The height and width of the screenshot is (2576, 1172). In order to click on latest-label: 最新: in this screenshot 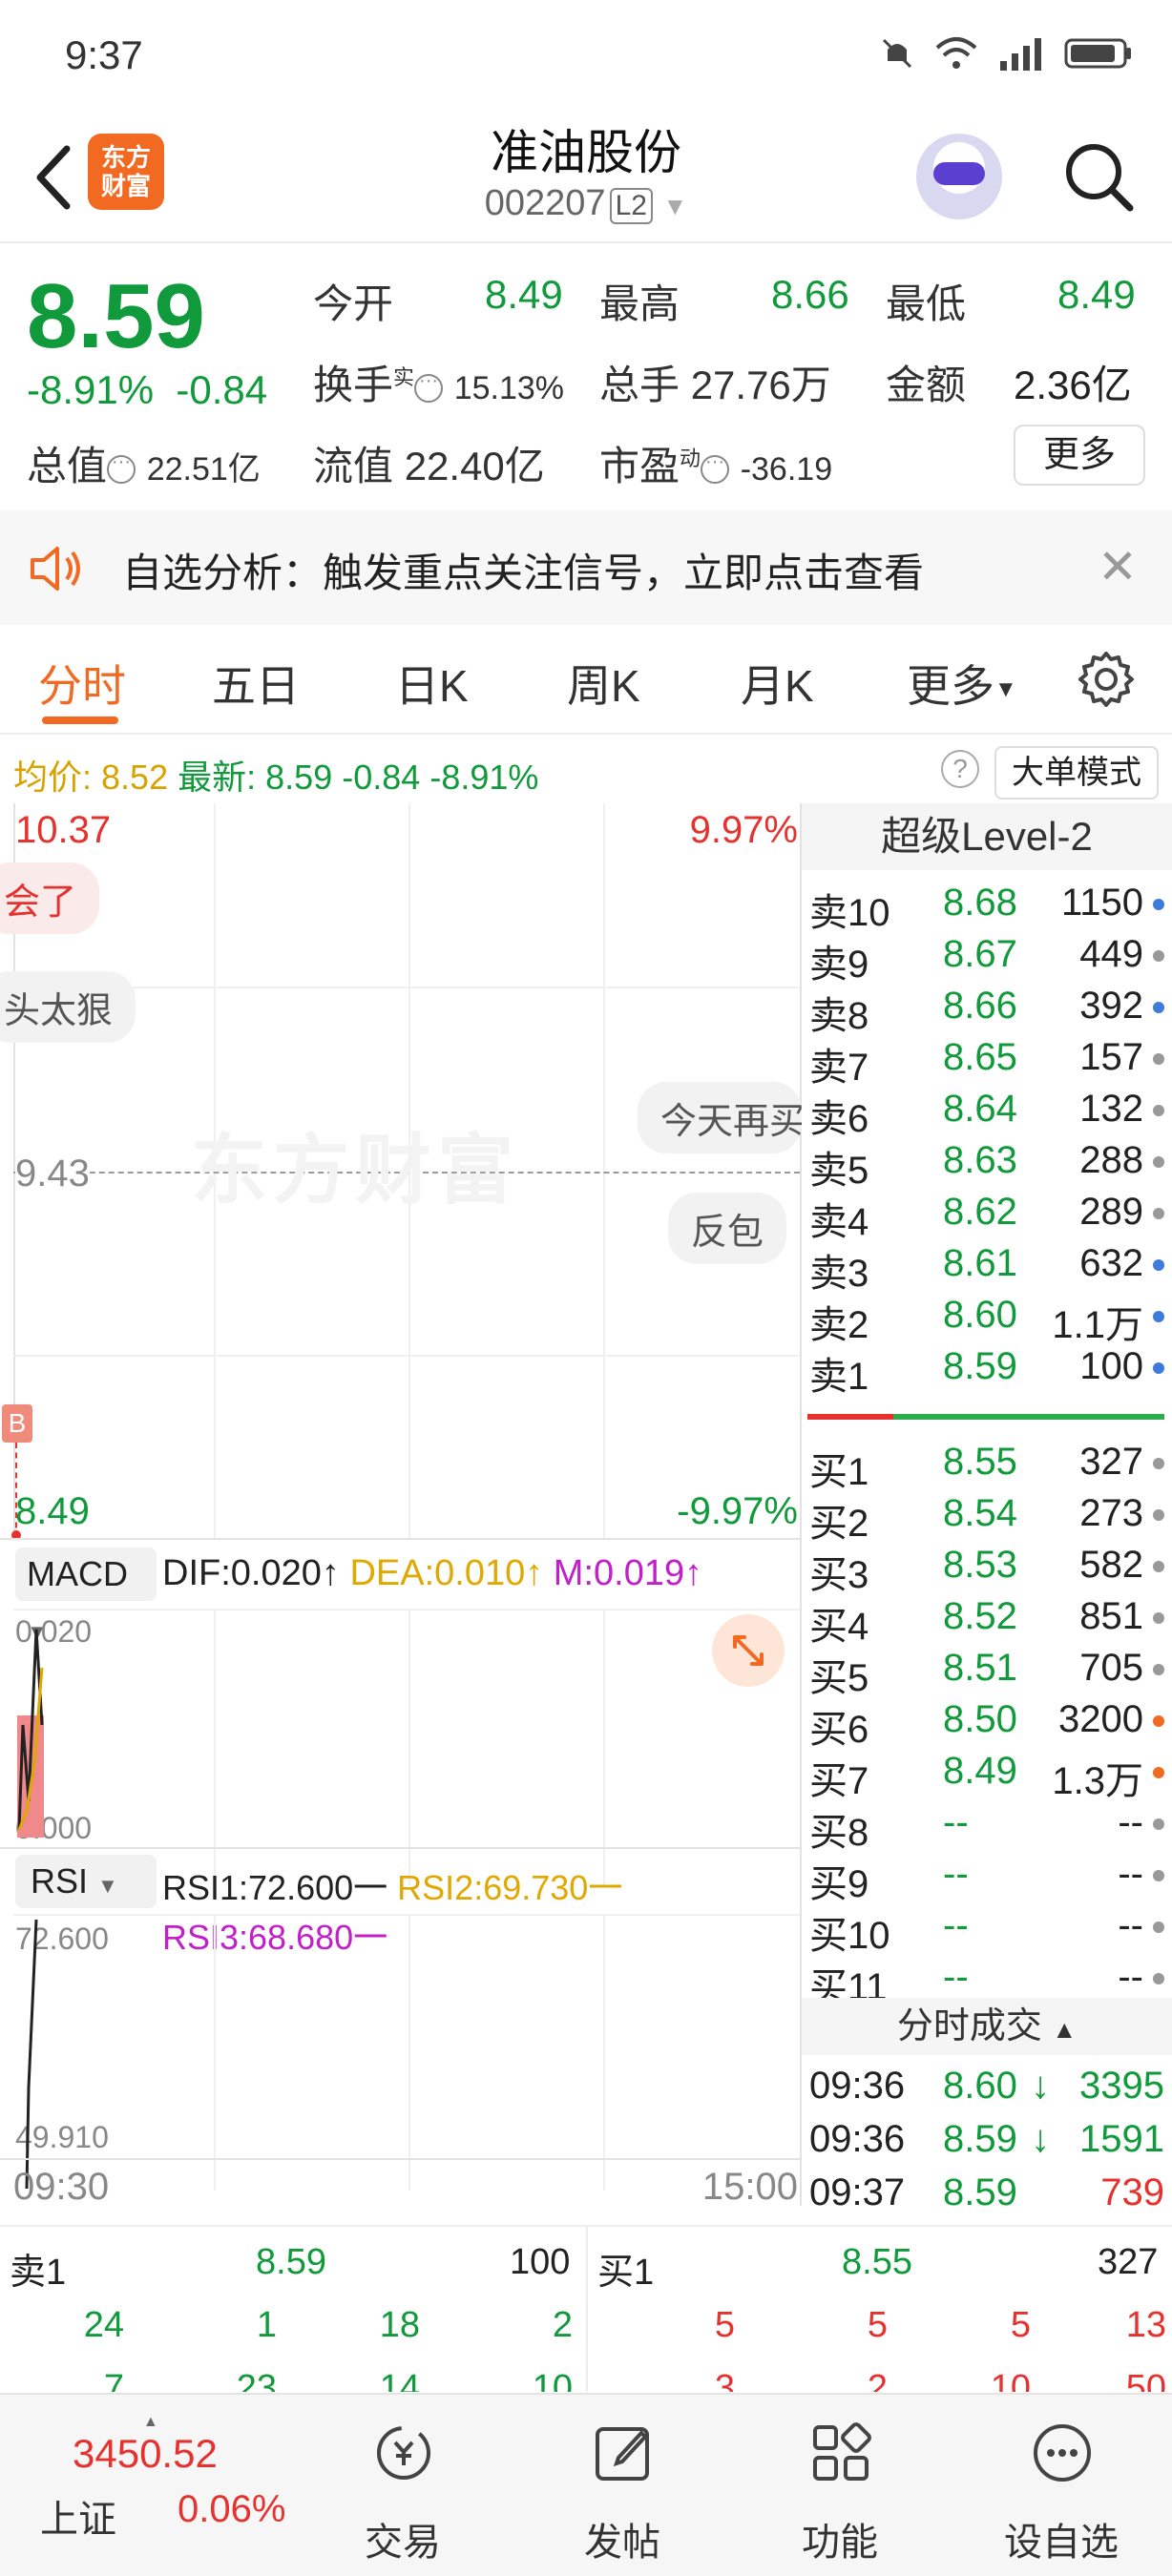, I will do `click(217, 777)`.